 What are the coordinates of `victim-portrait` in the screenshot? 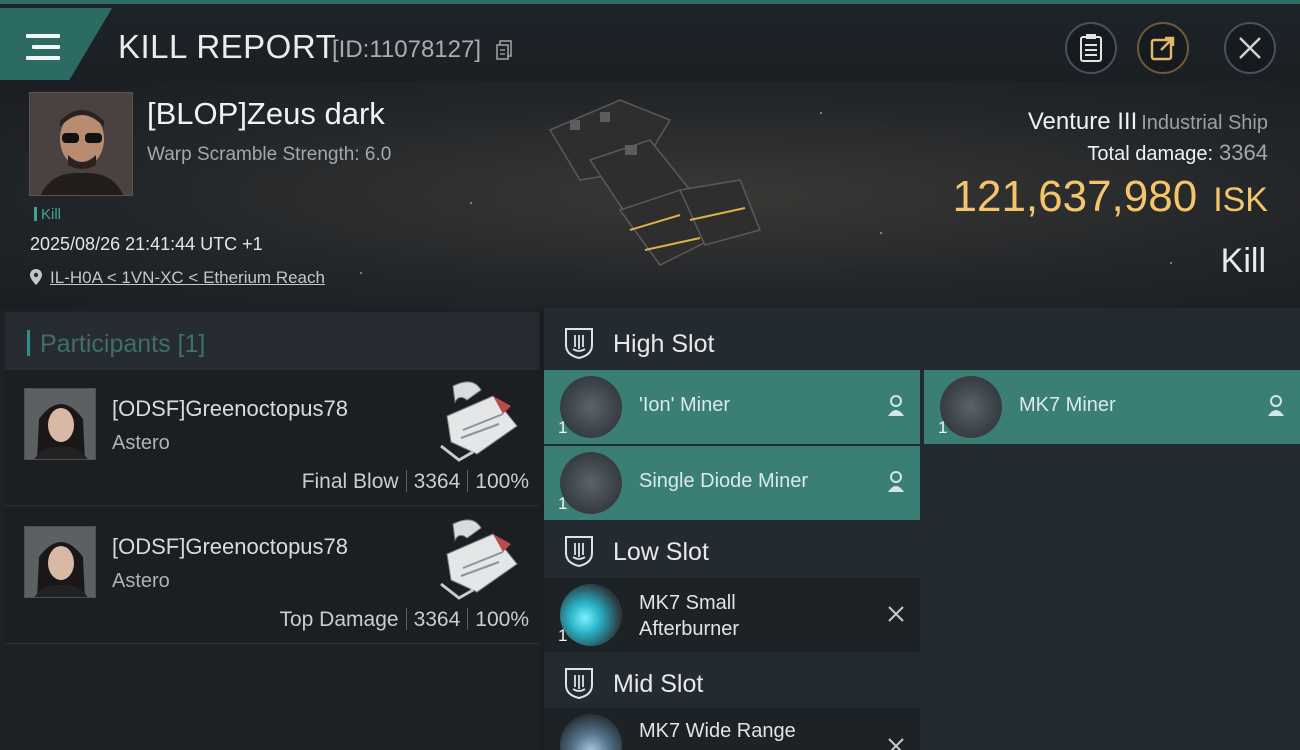 It's located at (81, 144).